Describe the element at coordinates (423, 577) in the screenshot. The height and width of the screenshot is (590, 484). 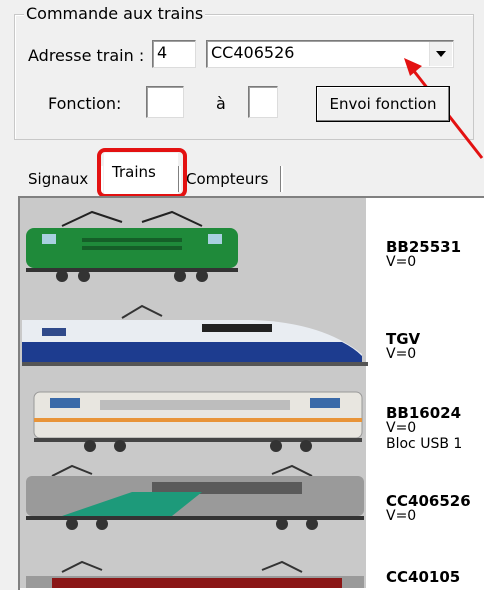
I see `train-name: CC40105` at that location.